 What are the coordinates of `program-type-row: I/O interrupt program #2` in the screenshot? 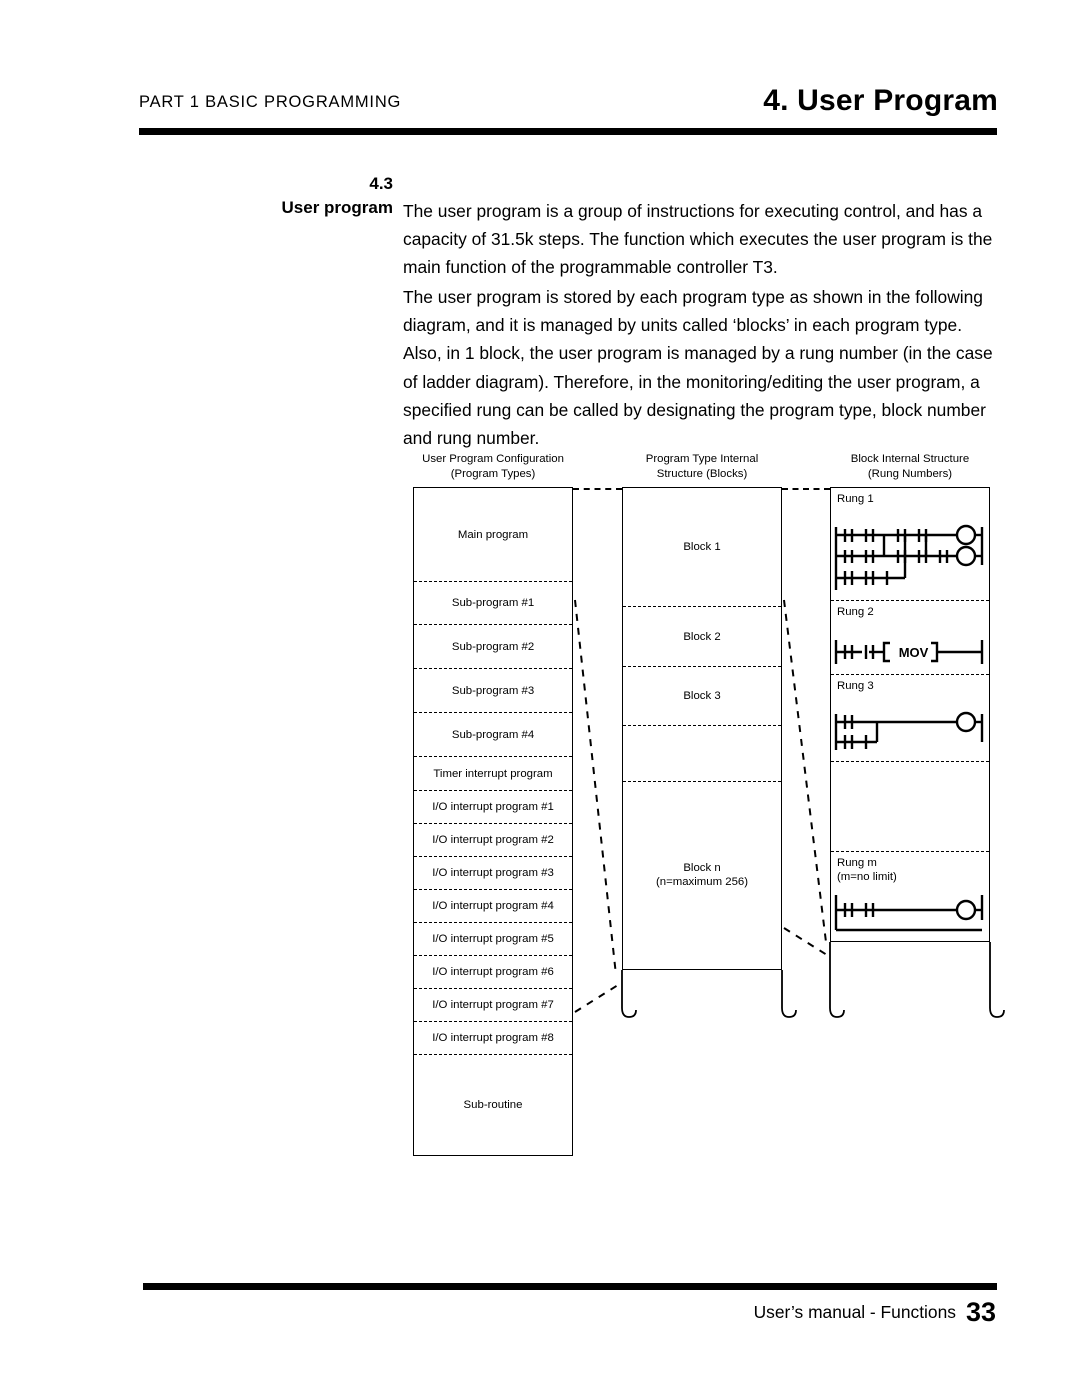 It's located at (493, 839).